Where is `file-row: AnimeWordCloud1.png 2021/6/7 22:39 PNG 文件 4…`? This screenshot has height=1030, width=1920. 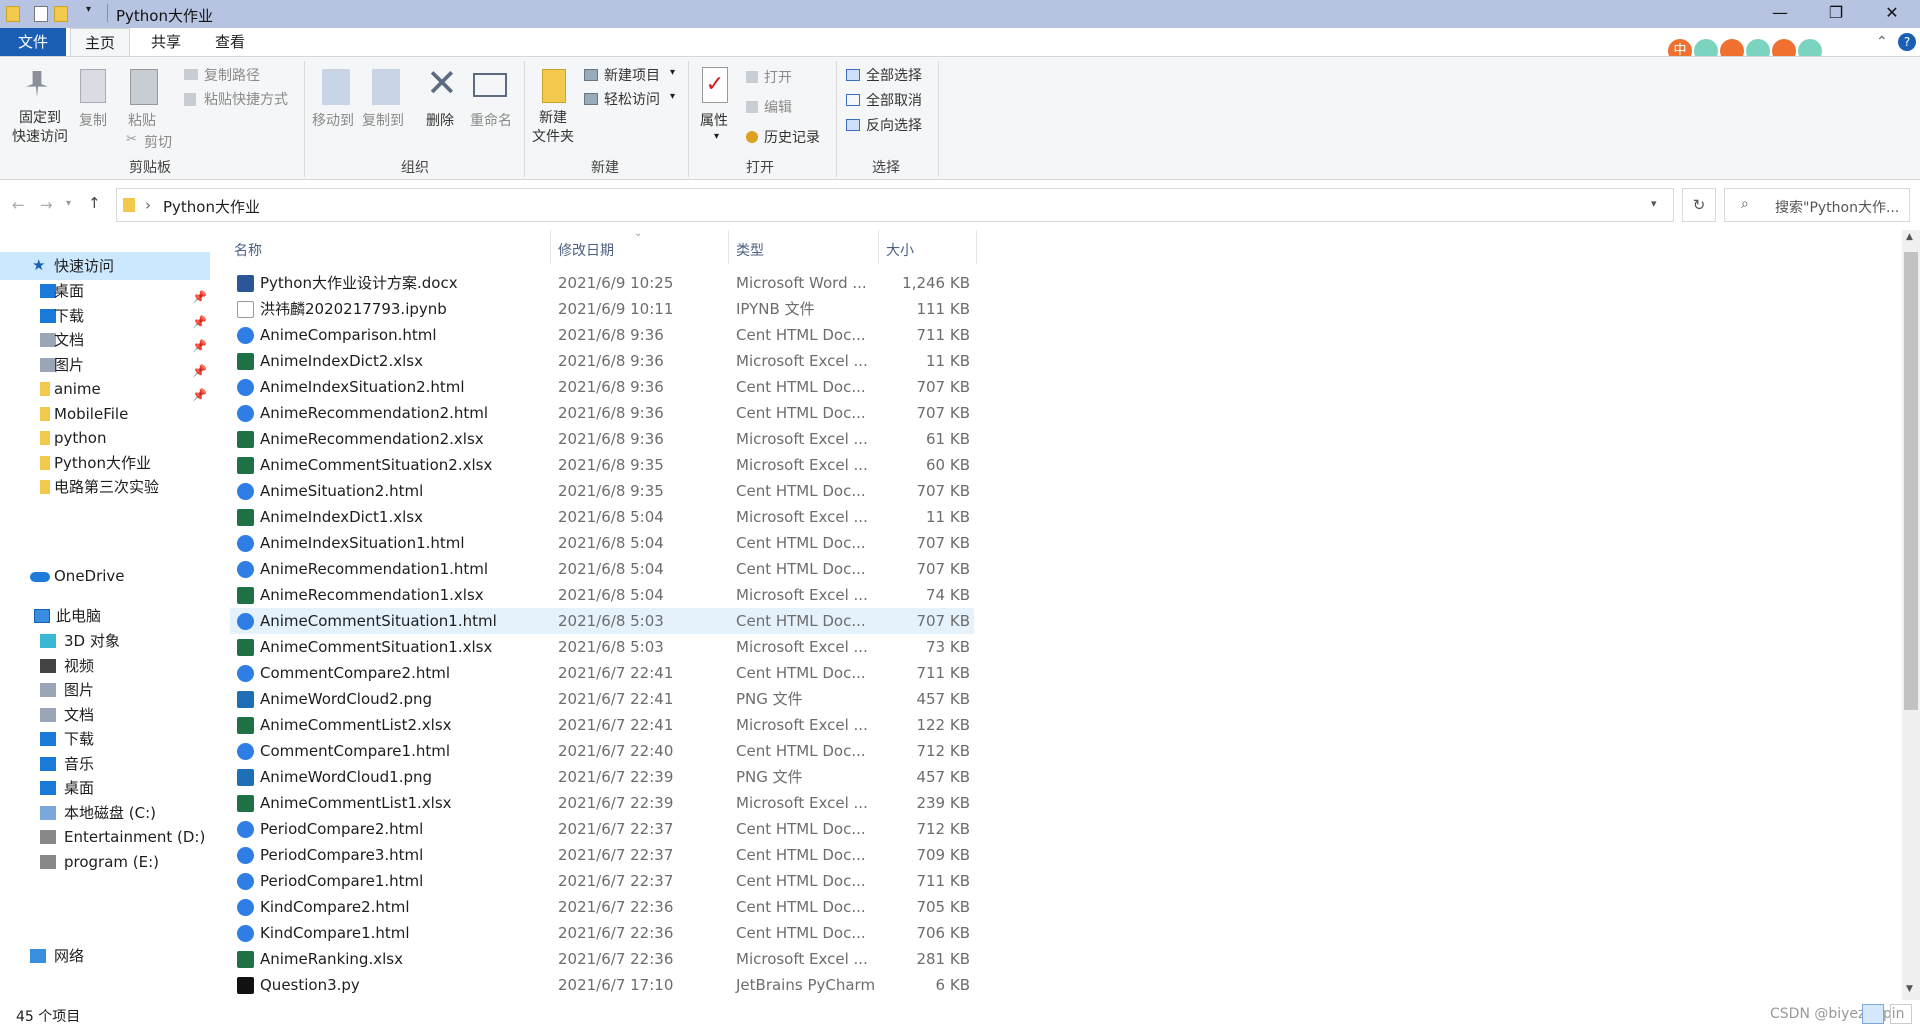 file-row: AnimeWordCloud1.png 2021/6/7 22:39 PNG 文件 4… is located at coordinates (602, 777).